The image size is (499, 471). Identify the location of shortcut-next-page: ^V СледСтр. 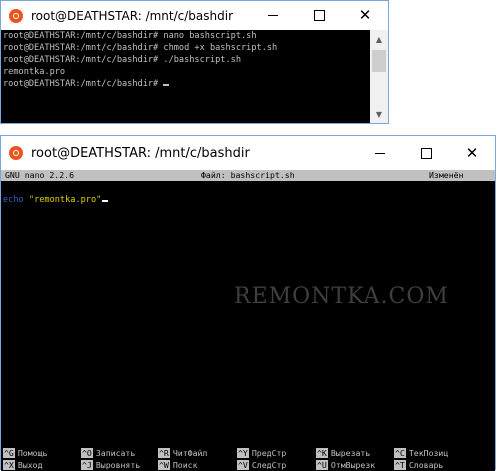
(261, 465).